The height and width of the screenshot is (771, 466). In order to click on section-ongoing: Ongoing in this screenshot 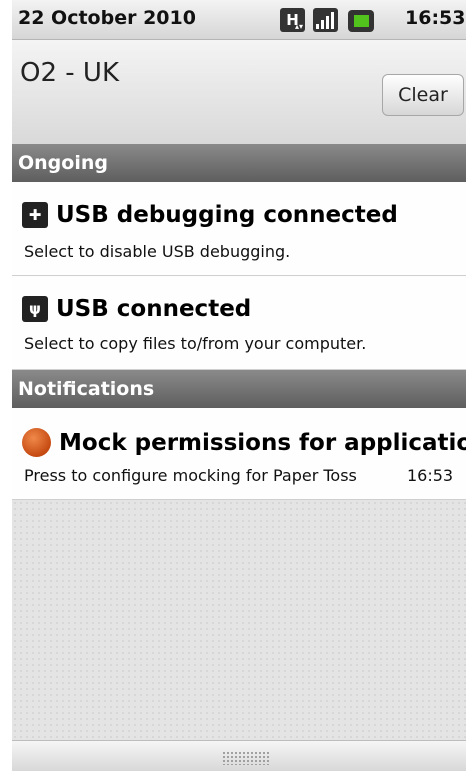, I will do `click(239, 163)`.